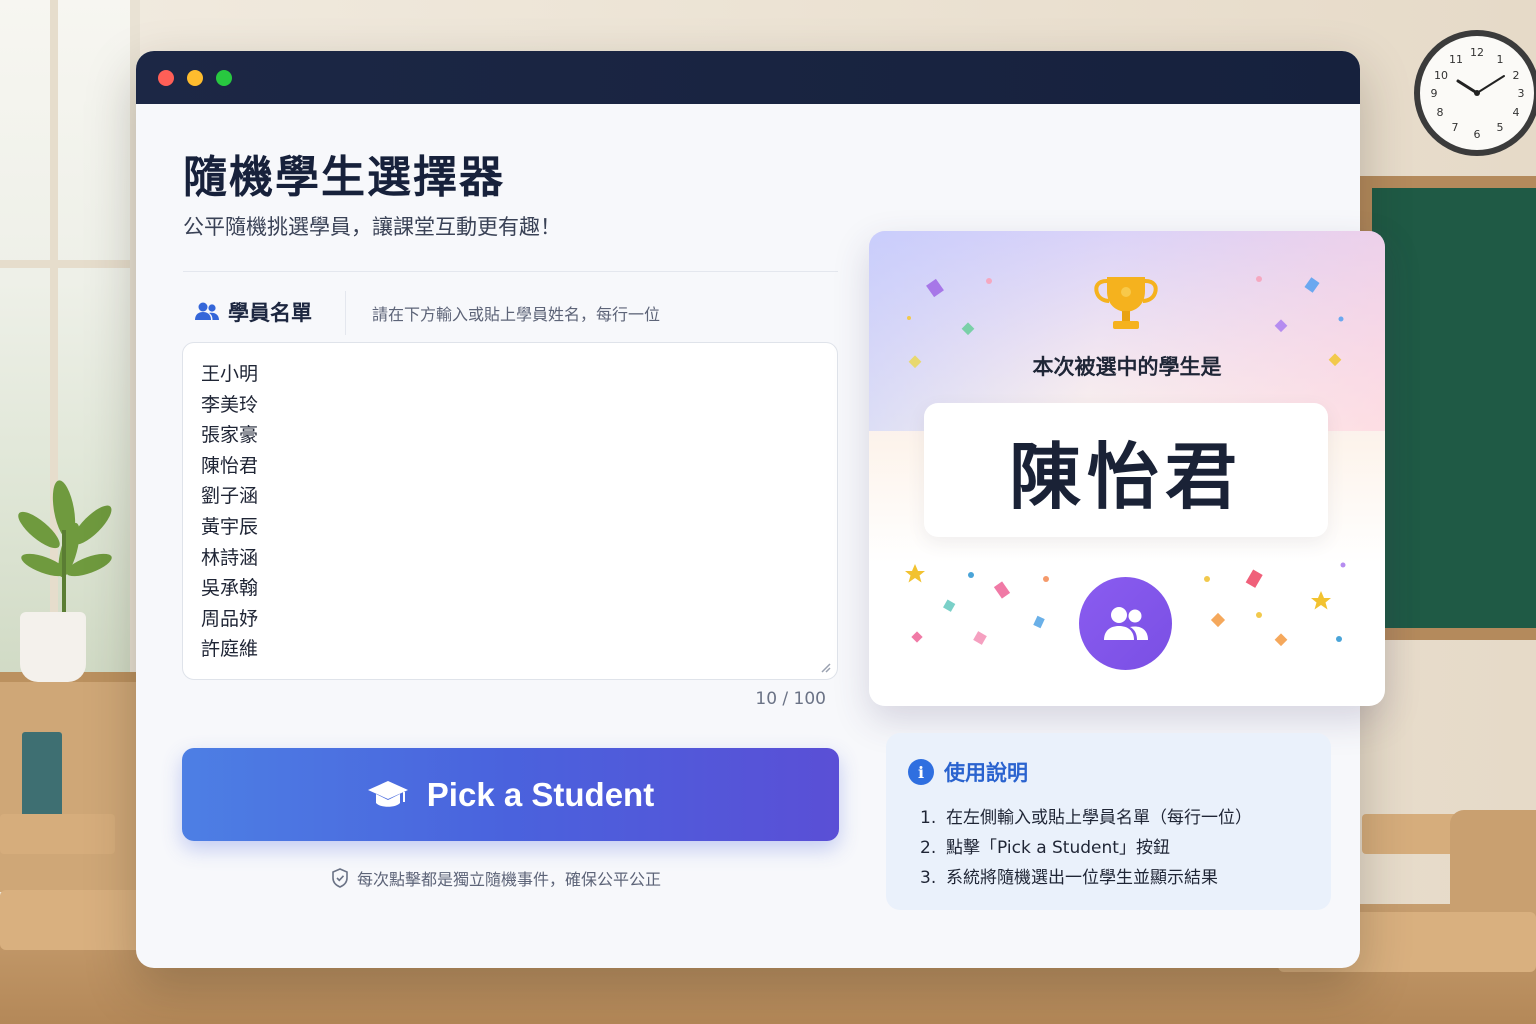 This screenshot has height=1024, width=1536. Describe the element at coordinates (928, 878) in the screenshot. I see `step-number: 3.` at that location.